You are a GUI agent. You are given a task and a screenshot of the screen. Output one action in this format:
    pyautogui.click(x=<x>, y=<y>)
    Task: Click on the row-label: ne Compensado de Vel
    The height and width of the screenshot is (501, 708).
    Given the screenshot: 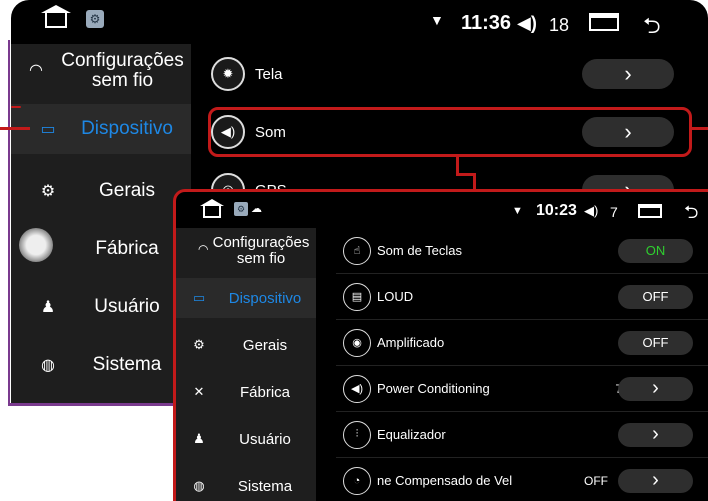 What is the action you would take?
    pyautogui.click(x=445, y=480)
    